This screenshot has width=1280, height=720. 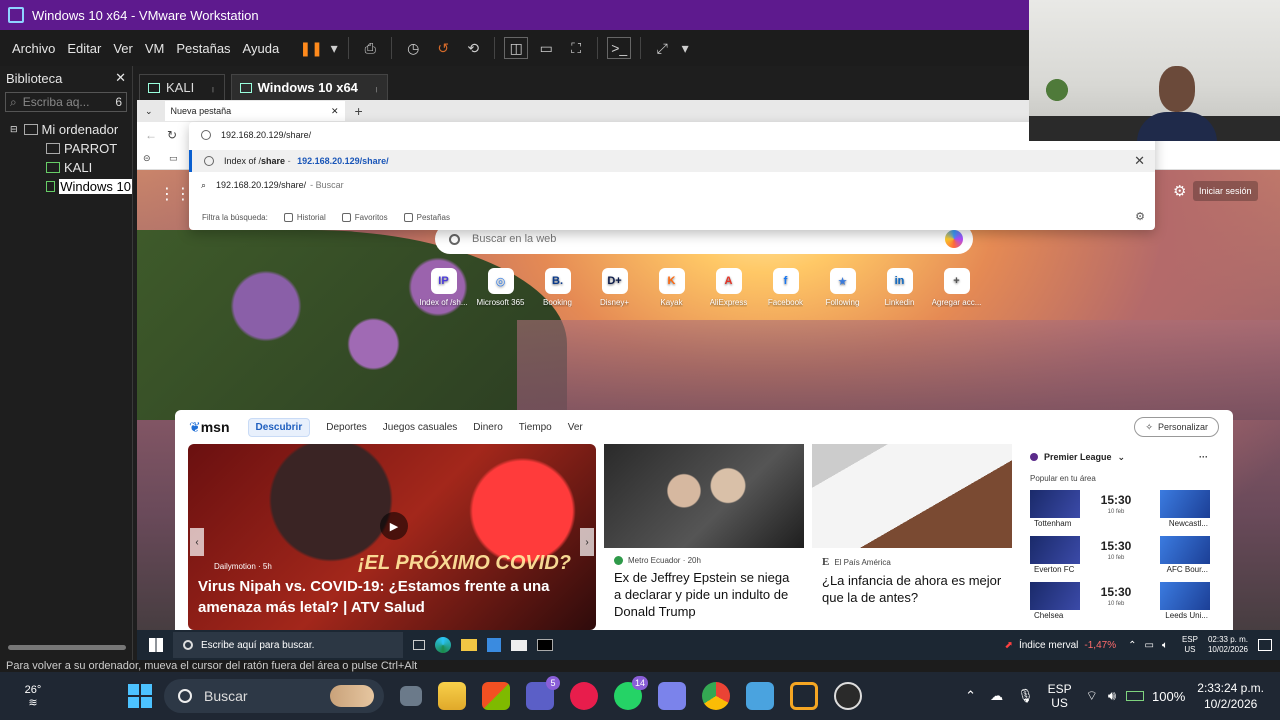 I want to click on microphone-icon: 🎙︎, so click(x=1025, y=696).